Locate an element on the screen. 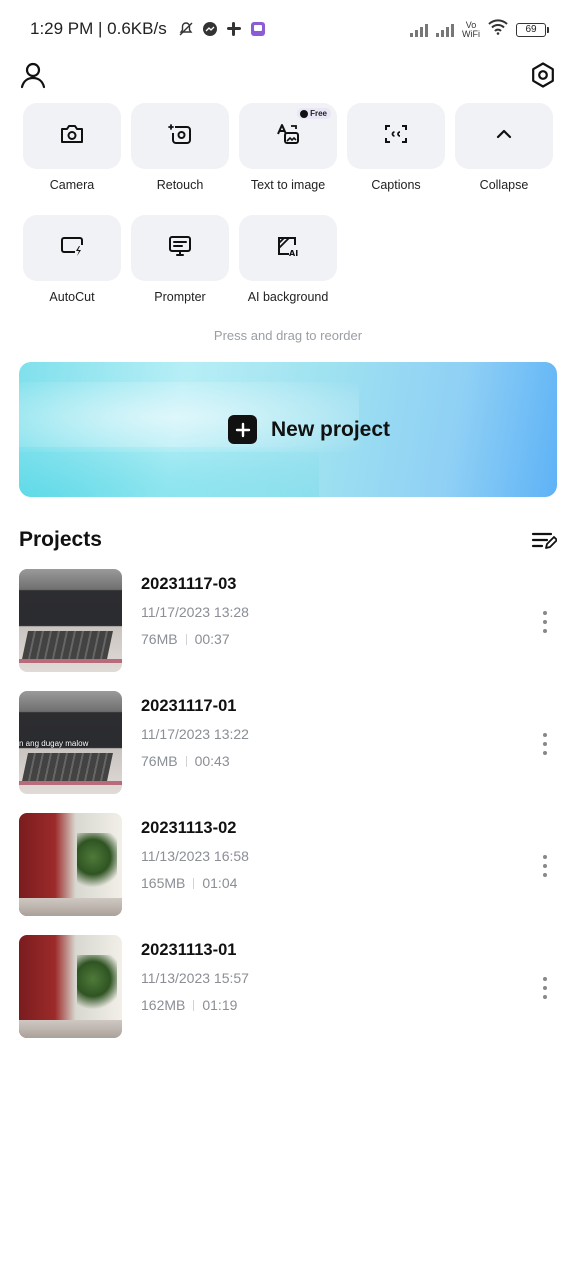  chevron-up-icon is located at coordinates (504, 136).